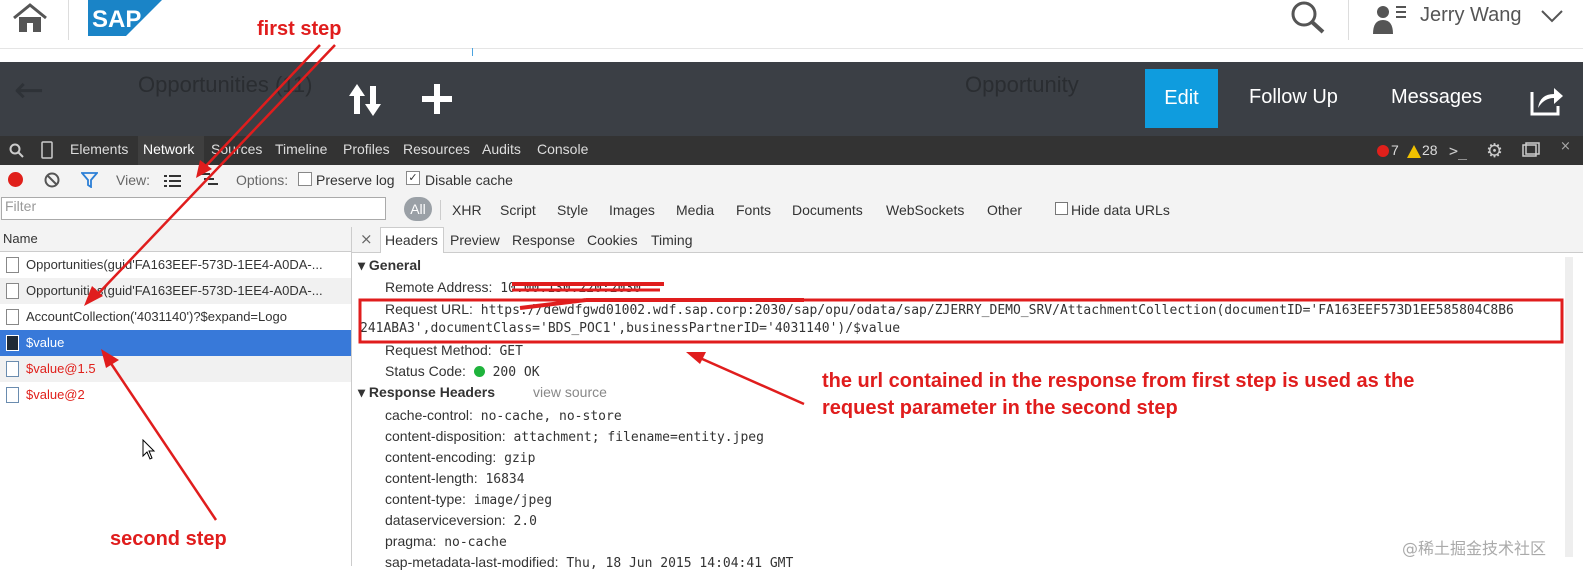 Image resolution: width=1583 pixels, height=571 pixels. I want to click on explanation-annotation-line2: request parameter in the second step, so click(1000, 408).